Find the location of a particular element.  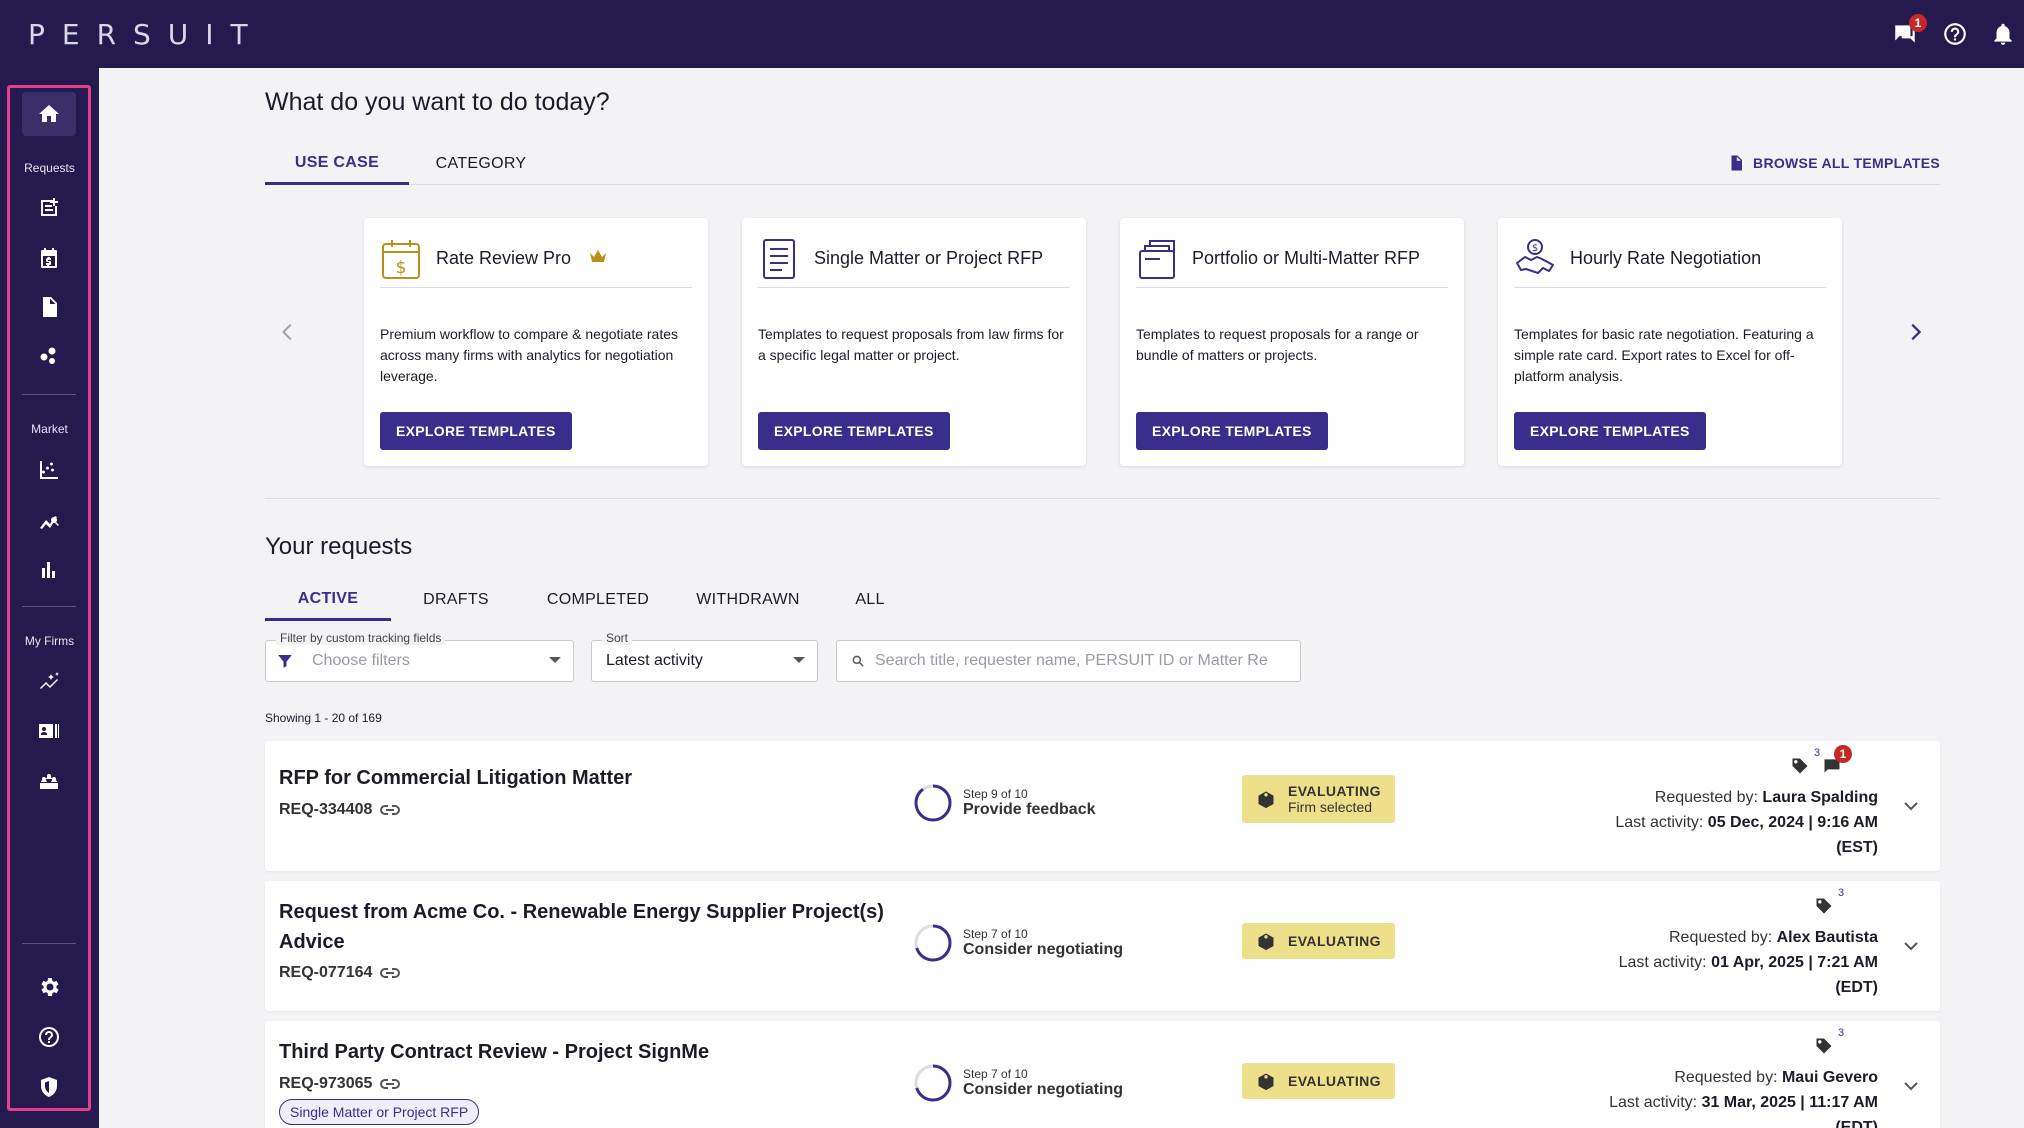

step-count: Step 9 of 10 is located at coordinates (995, 794).